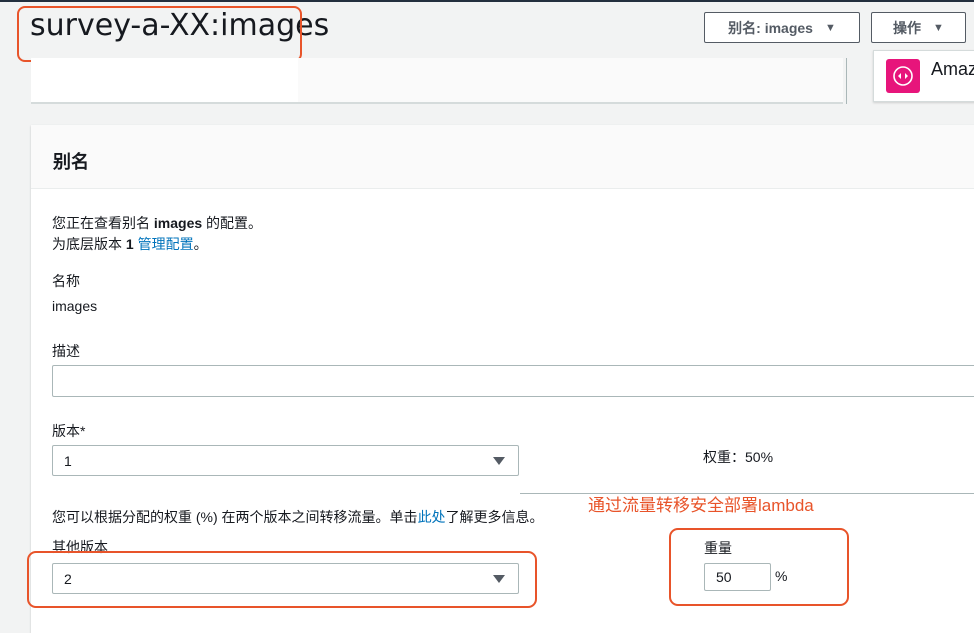 Image resolution: width=974 pixels, height=633 pixels. Describe the element at coordinates (103, 223) in the screenshot. I see `intro-prefix: 您正在查看别名` at that location.